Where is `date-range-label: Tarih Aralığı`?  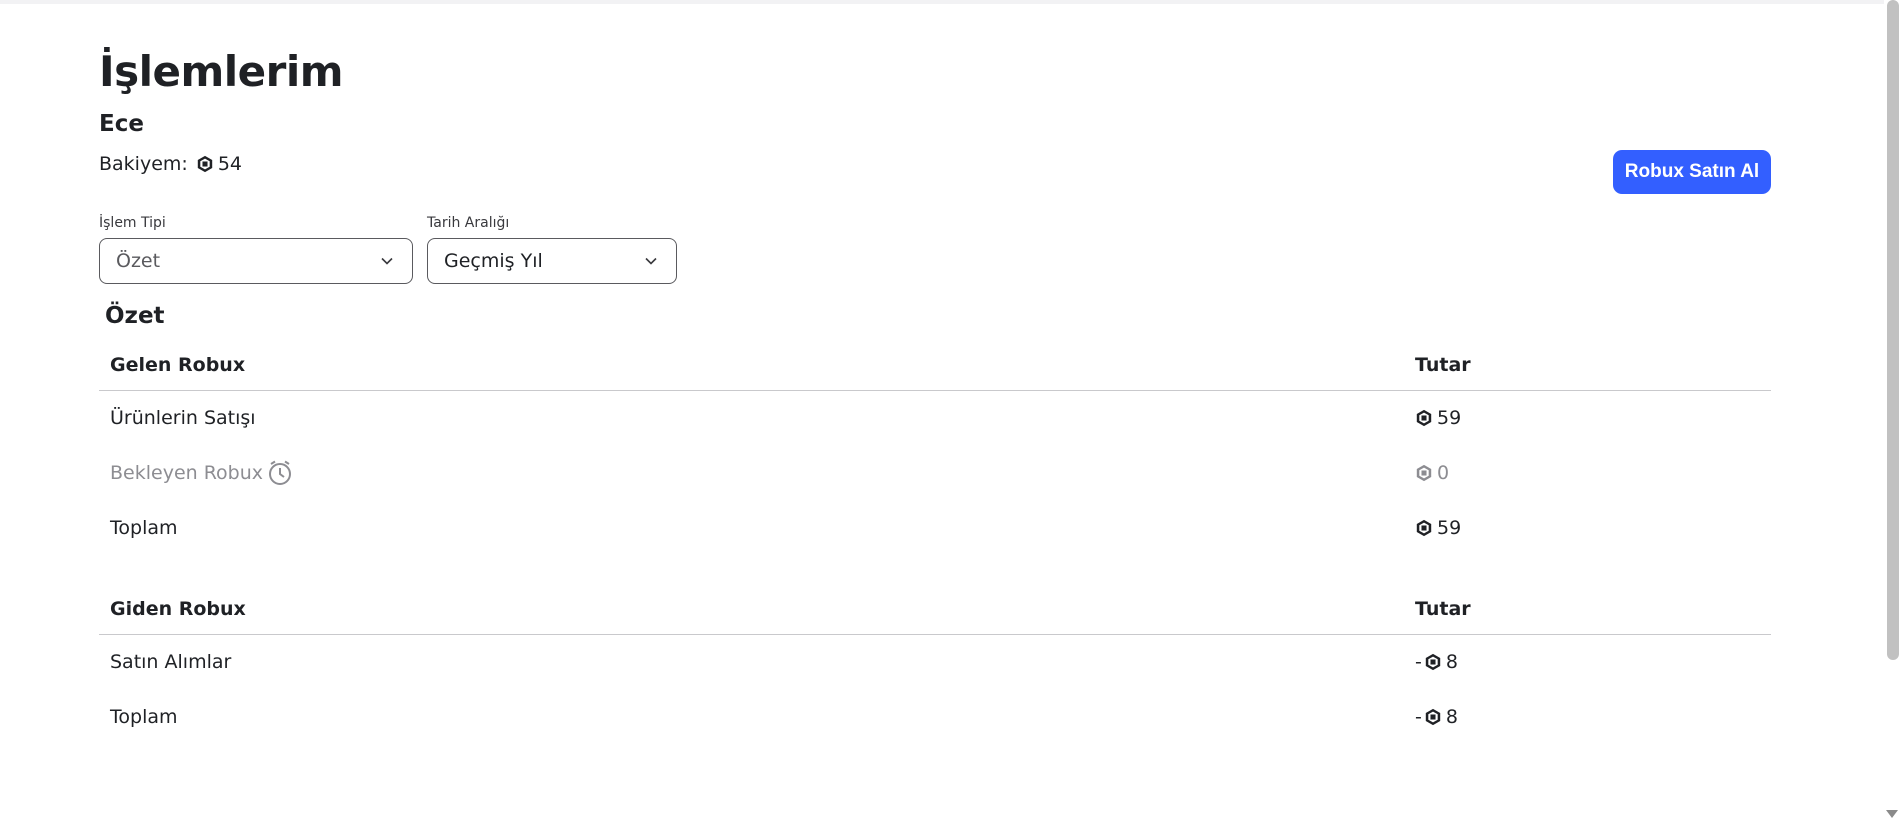 date-range-label: Tarih Aralığı is located at coordinates (468, 223).